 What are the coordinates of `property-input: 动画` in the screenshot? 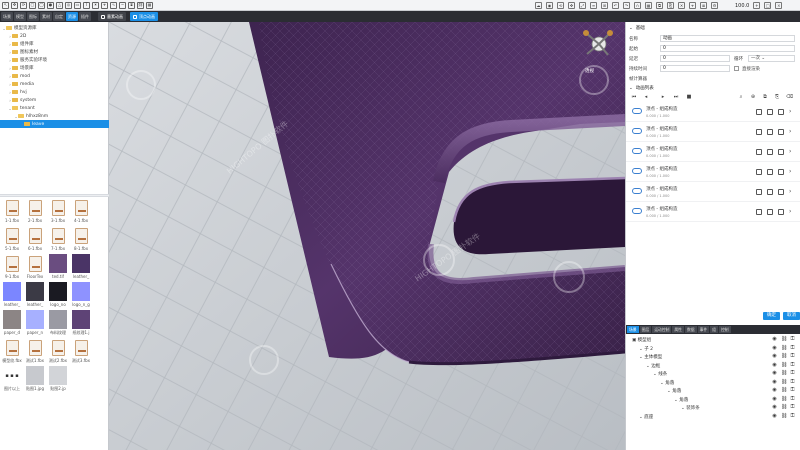 It's located at (727, 38).